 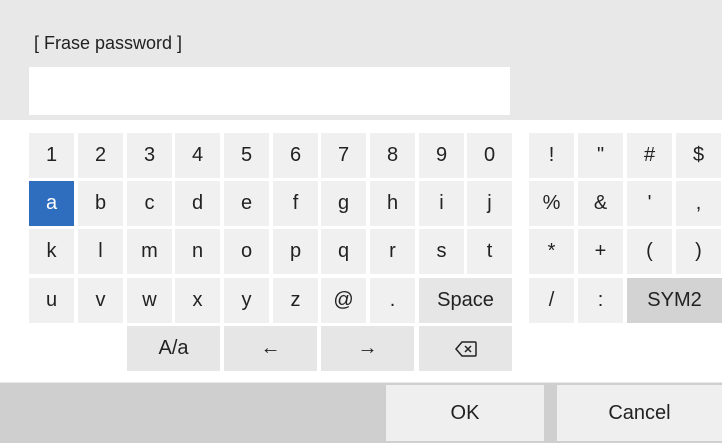 What do you see at coordinates (100, 300) in the screenshot?
I see `key-v: v` at bounding box center [100, 300].